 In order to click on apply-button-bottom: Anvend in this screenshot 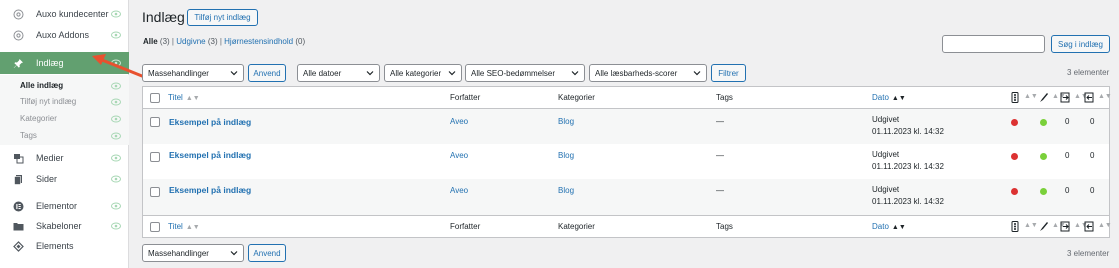, I will do `click(267, 253)`.